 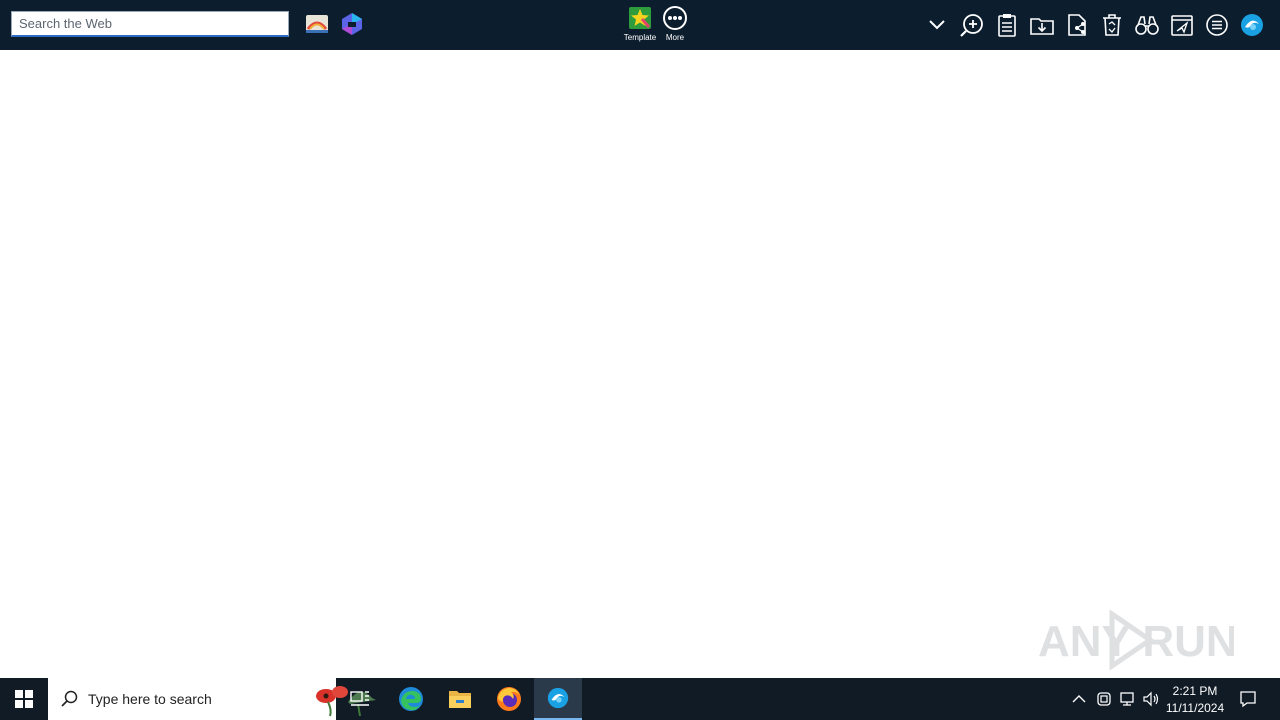 I want to click on file-share-icon, so click(x=1077, y=25).